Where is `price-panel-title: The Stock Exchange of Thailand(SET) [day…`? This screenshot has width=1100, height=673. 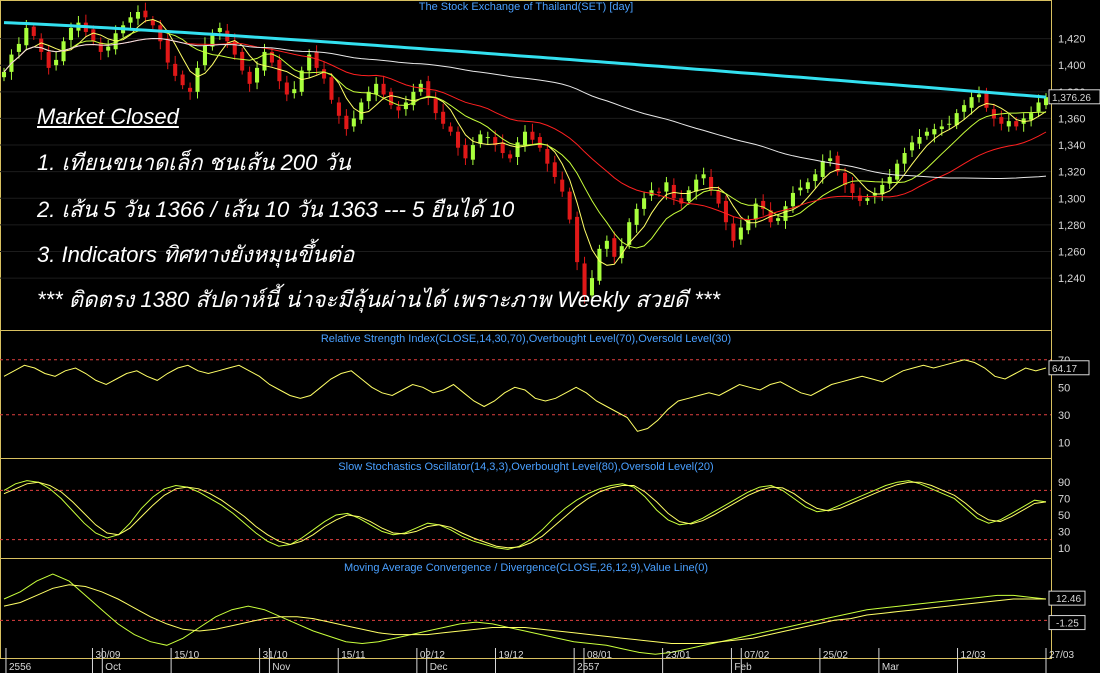 price-panel-title: The Stock Exchange of Thailand(SET) [day… is located at coordinates (526, 7).